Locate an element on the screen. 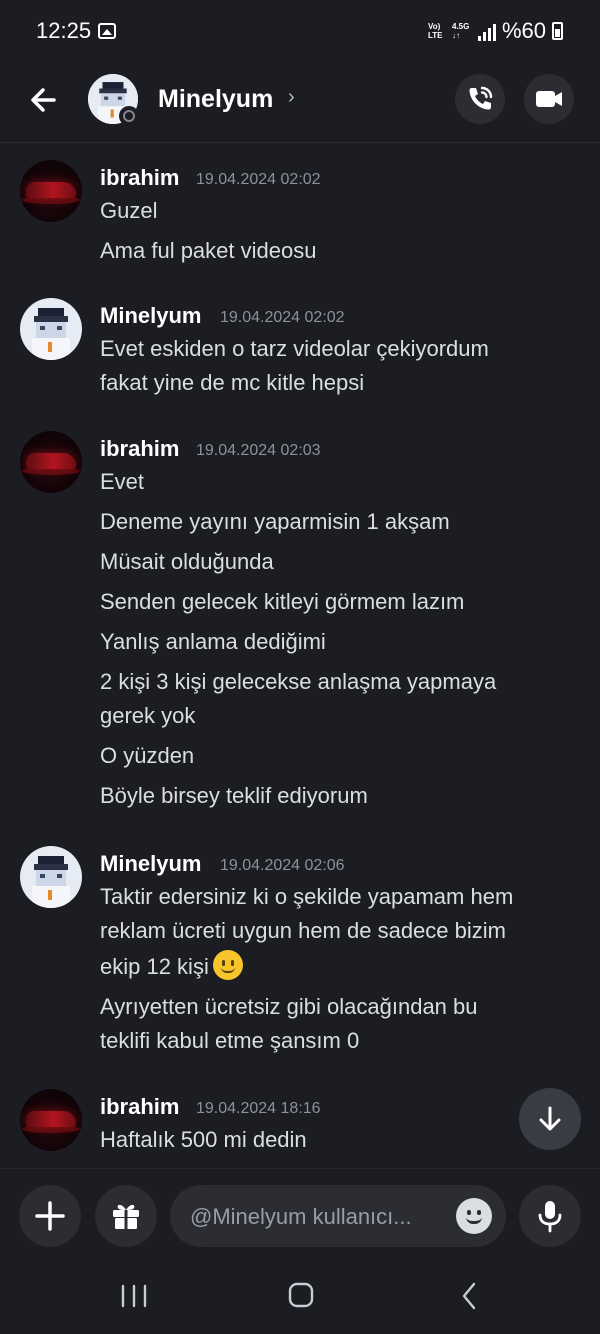  gift-icon is located at coordinates (126, 1216).